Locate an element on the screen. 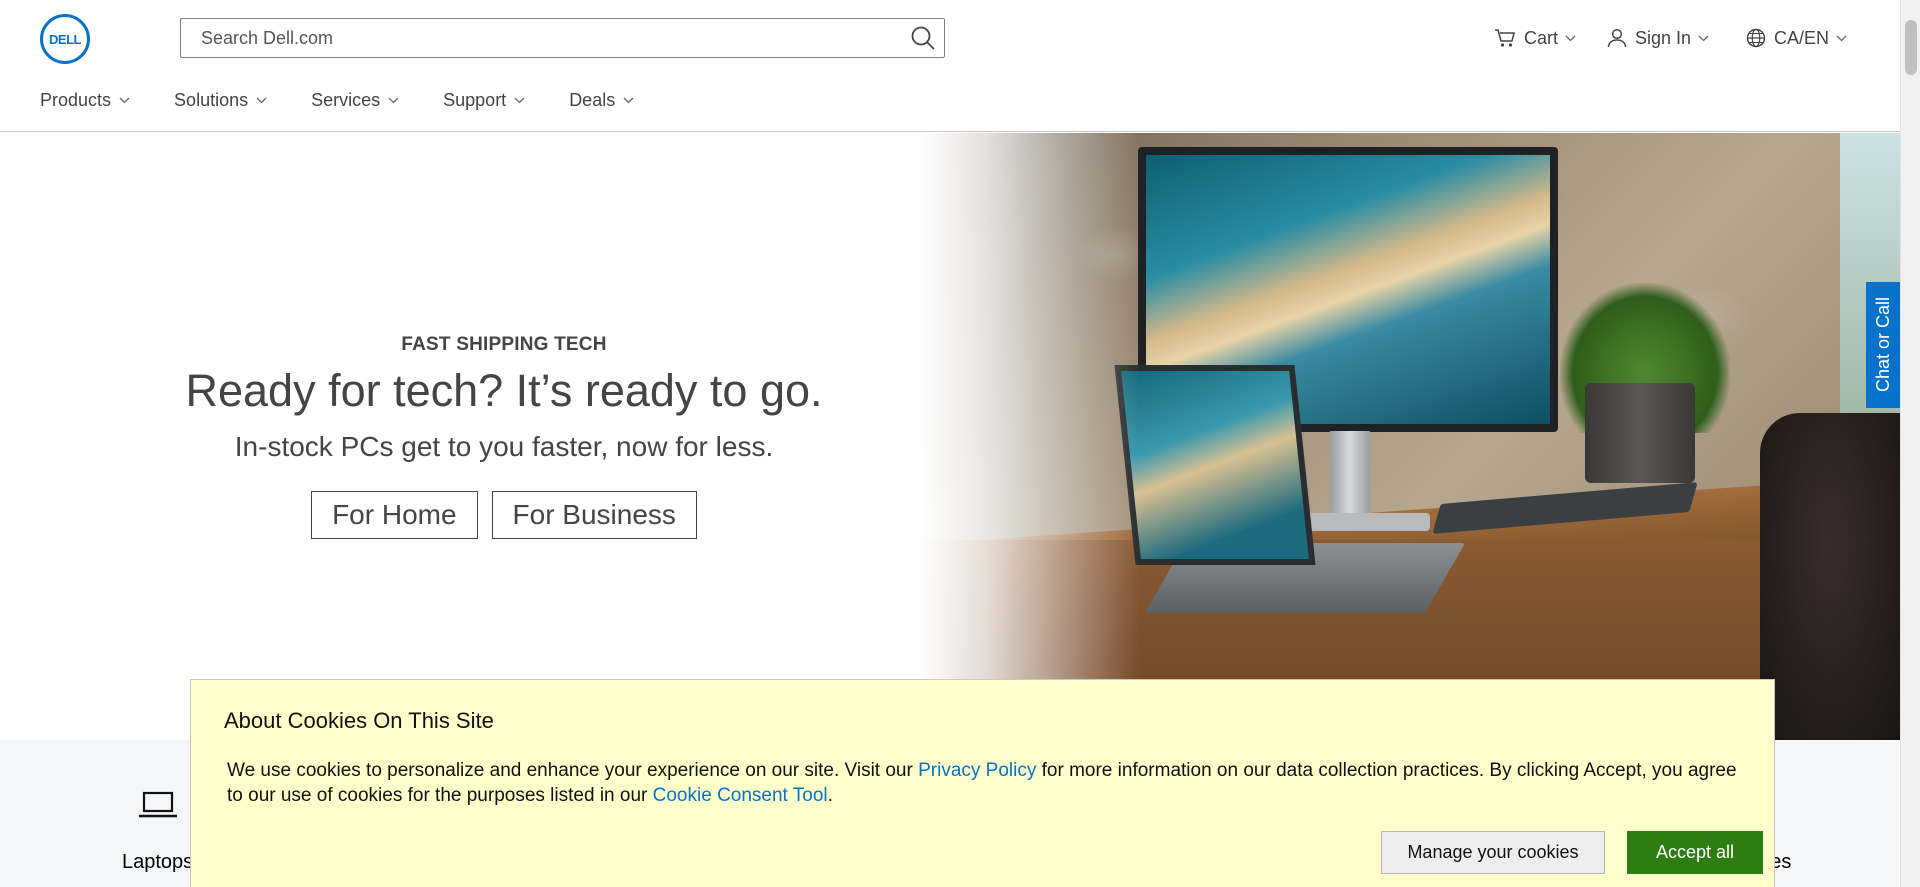 This screenshot has height=887, width=1920. cart-icon is located at coordinates (1505, 38).